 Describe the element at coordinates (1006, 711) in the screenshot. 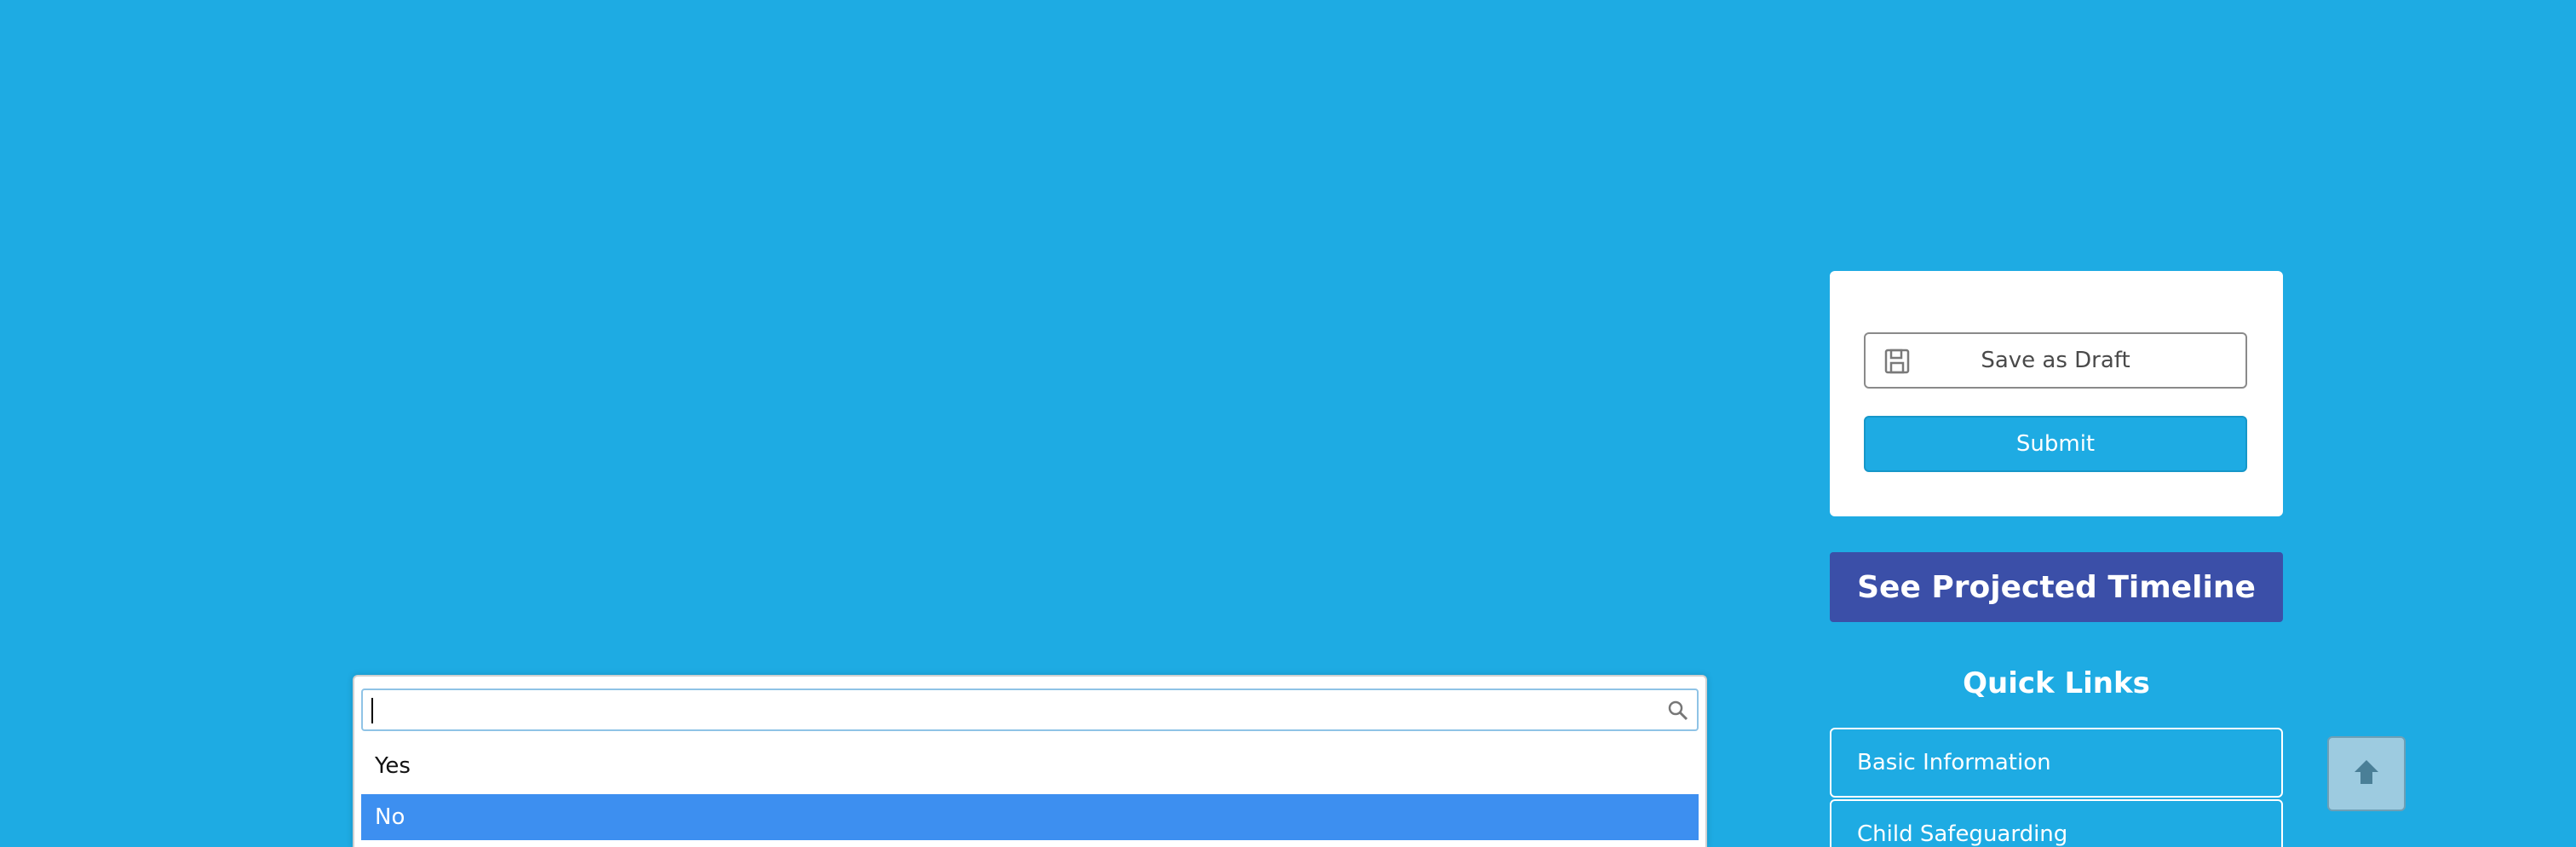

I see `dropdown-search-input` at that location.